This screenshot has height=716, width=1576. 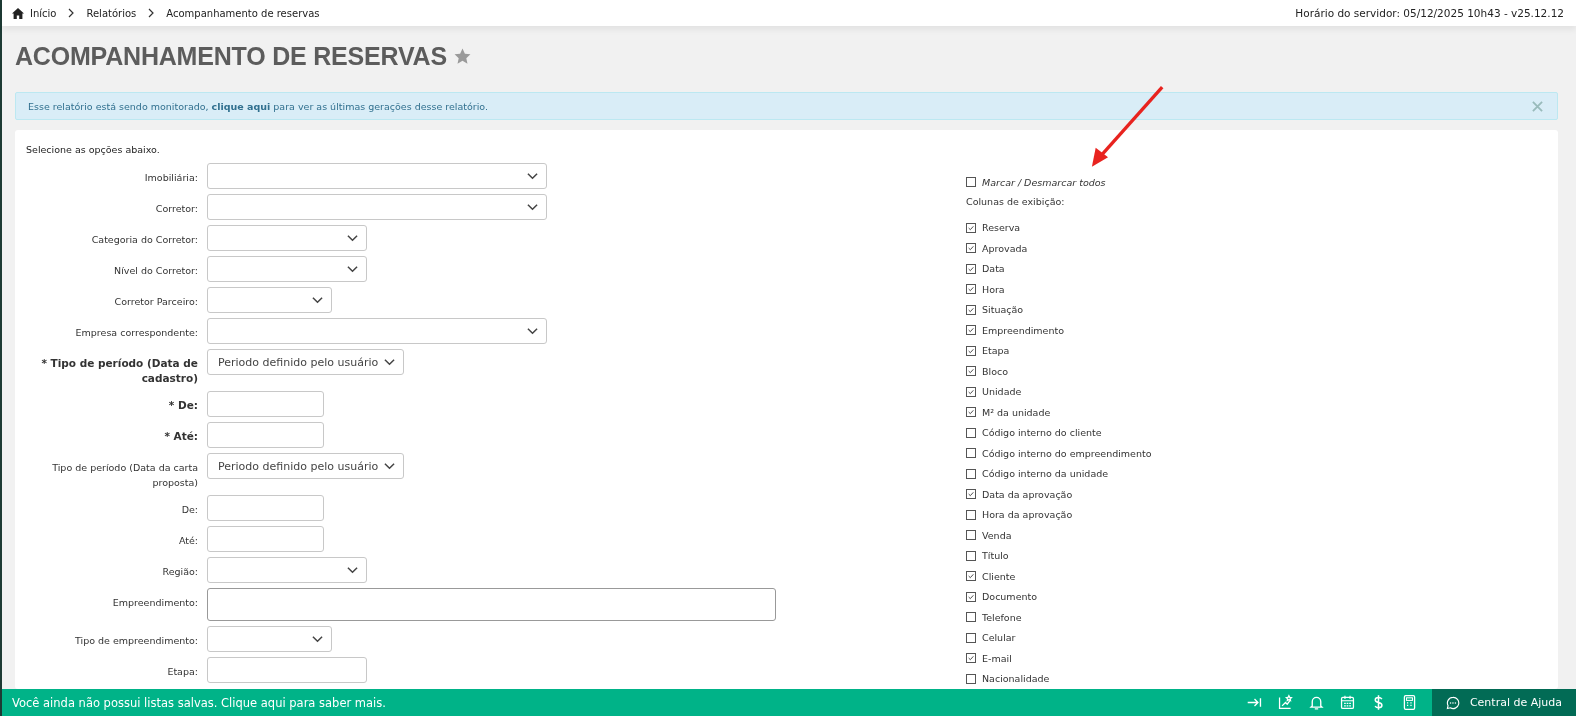 What do you see at coordinates (462, 56) in the screenshot?
I see `star-icon` at bounding box center [462, 56].